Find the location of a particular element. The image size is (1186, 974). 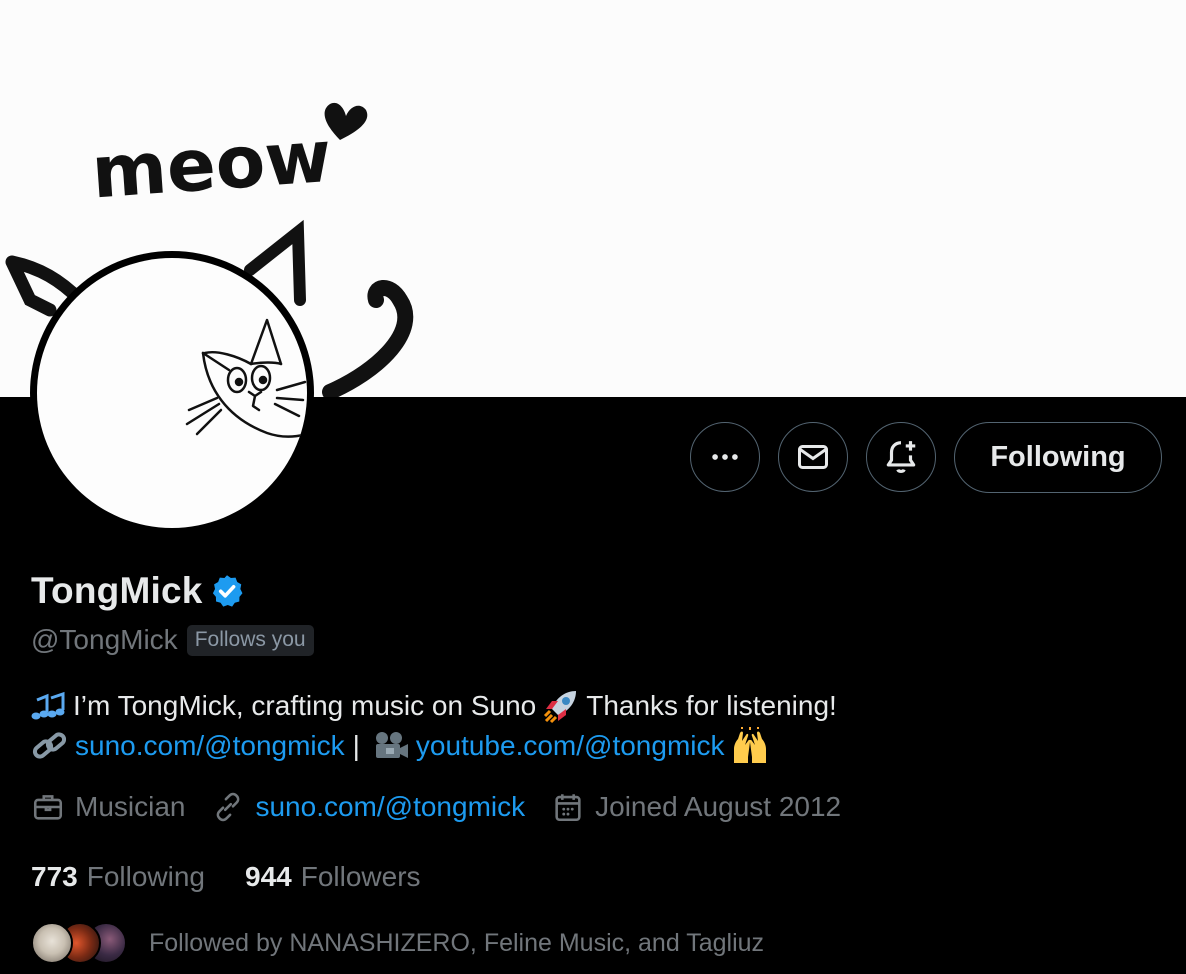

more-icon is located at coordinates (725, 457).